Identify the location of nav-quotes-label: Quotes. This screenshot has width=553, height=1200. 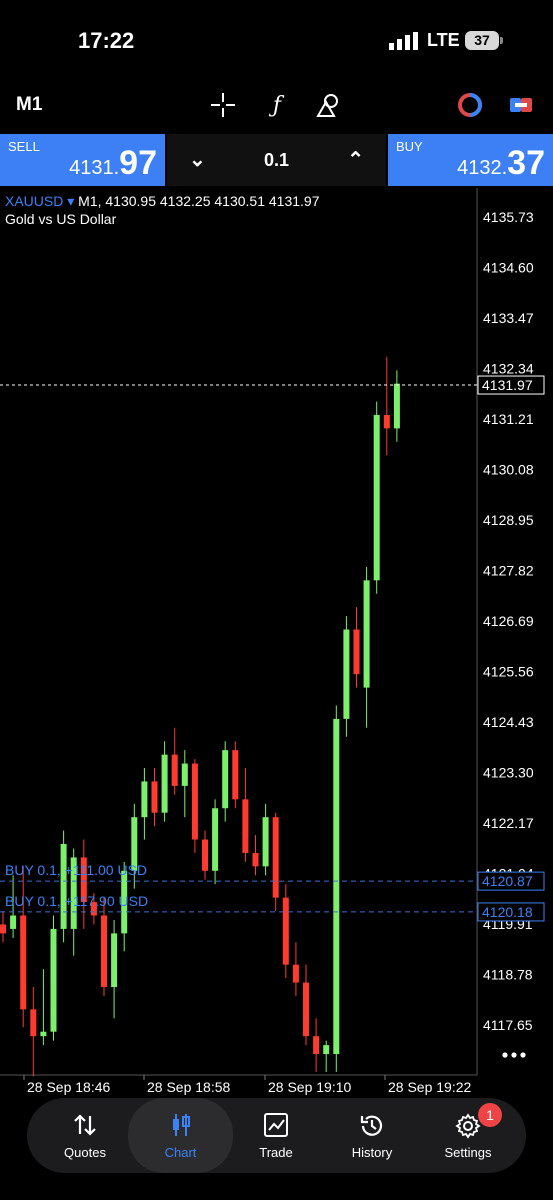
(85, 1152).